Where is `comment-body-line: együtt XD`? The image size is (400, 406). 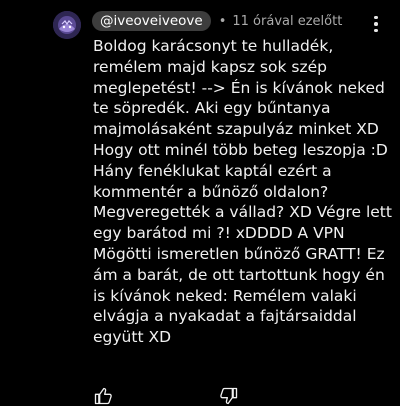 comment-body-line: együtt XD is located at coordinates (132, 337).